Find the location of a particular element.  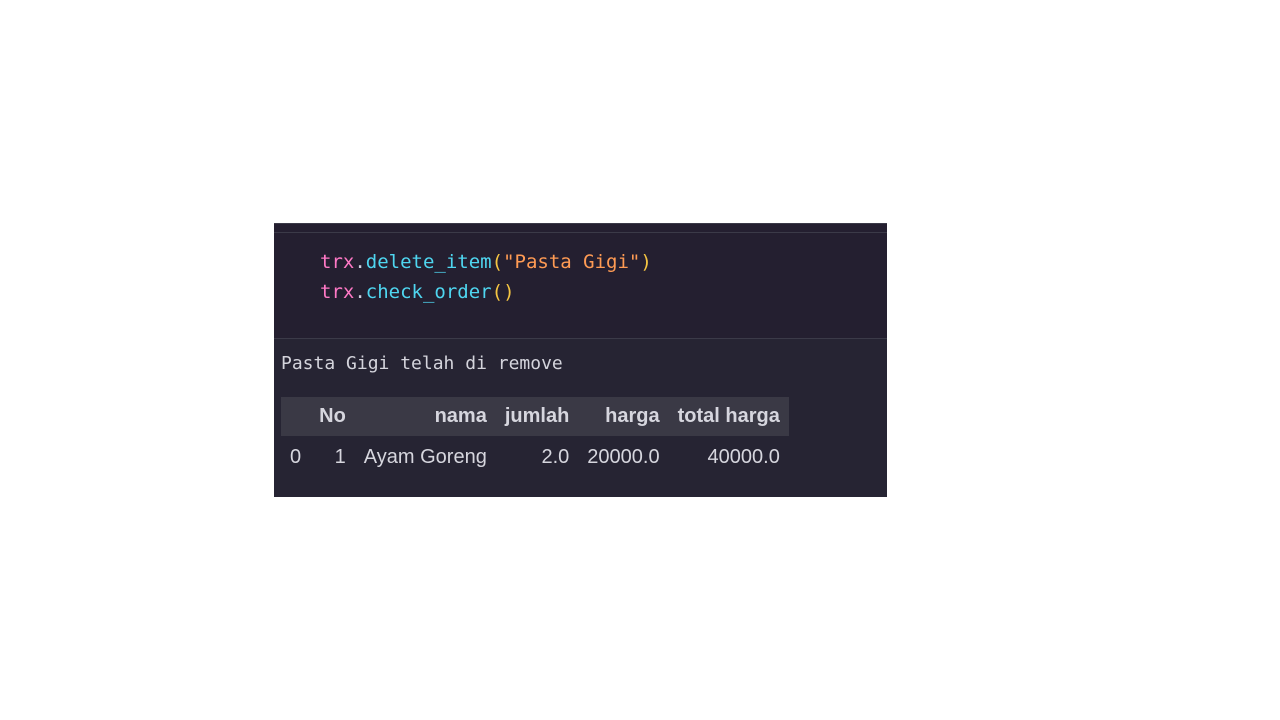

column-header-nama: nama is located at coordinates (425, 416).